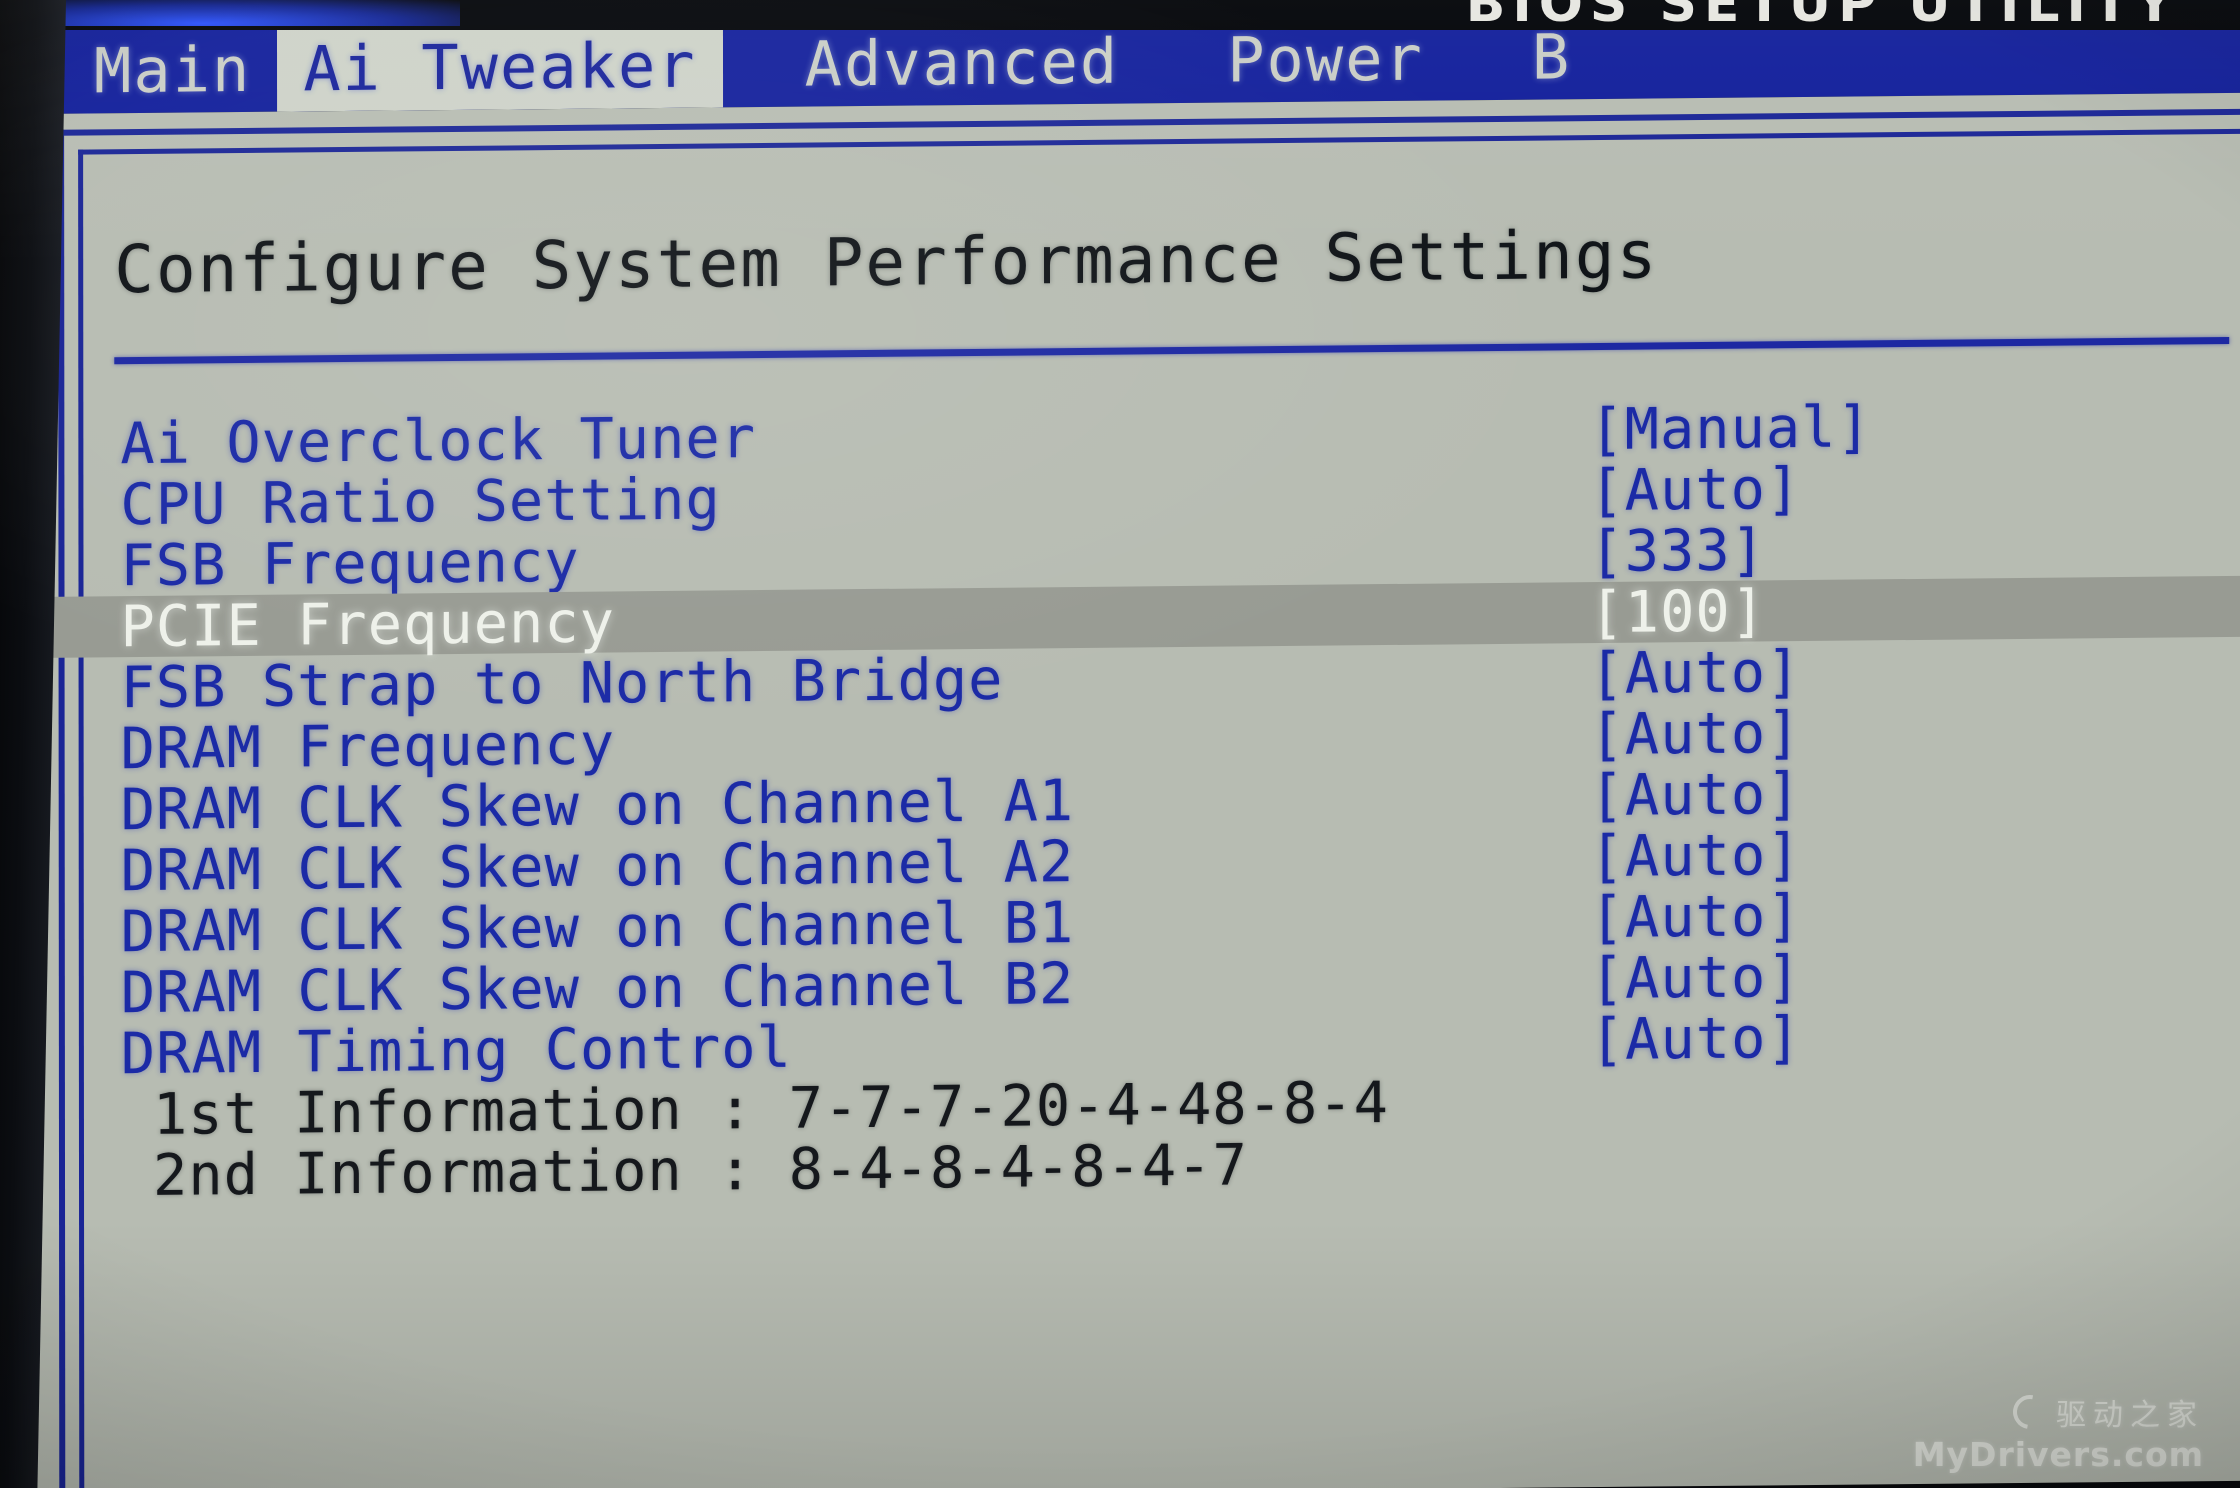  Describe the element at coordinates (245, 13) in the screenshot. I see `title-bar-glow` at that location.